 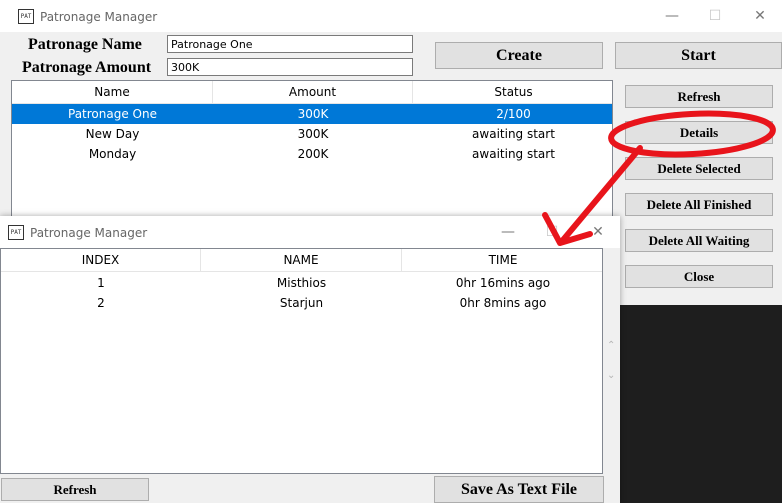 What do you see at coordinates (112, 134) in the screenshot?
I see `row-name: New Day` at bounding box center [112, 134].